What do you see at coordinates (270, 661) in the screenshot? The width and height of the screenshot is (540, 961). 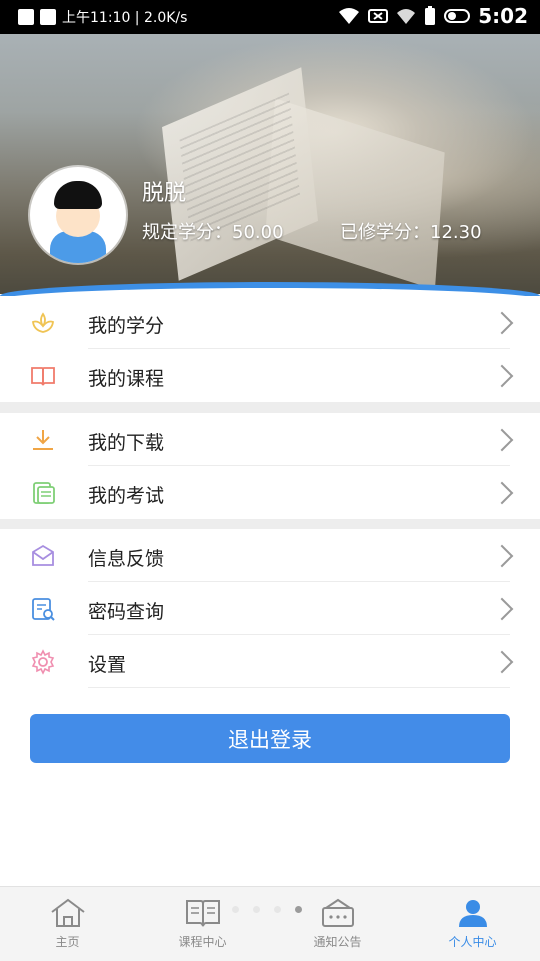 I see `menu-item-settings: 设置` at bounding box center [270, 661].